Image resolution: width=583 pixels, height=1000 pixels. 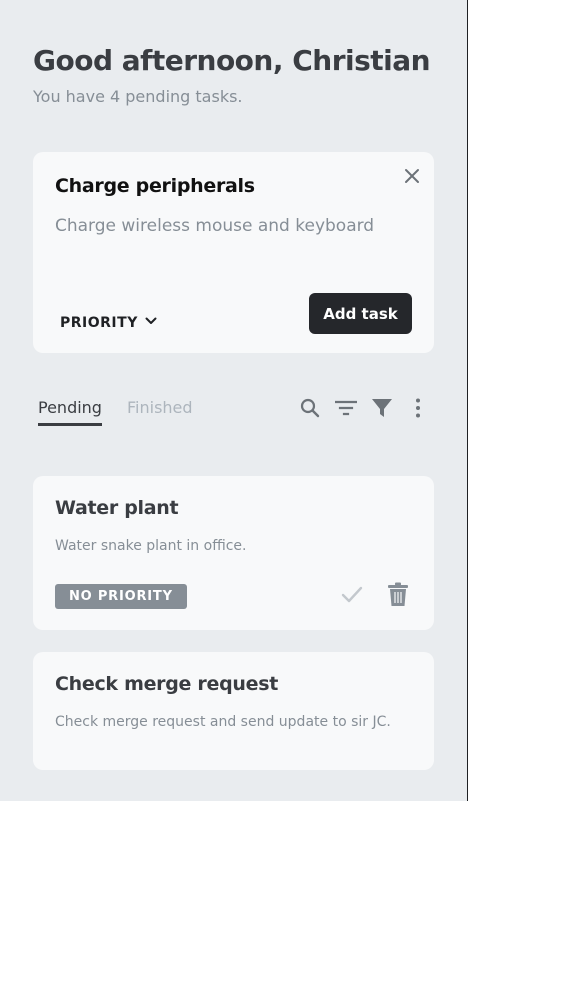 What do you see at coordinates (117, 508) in the screenshot?
I see `task-title: Water plant` at bounding box center [117, 508].